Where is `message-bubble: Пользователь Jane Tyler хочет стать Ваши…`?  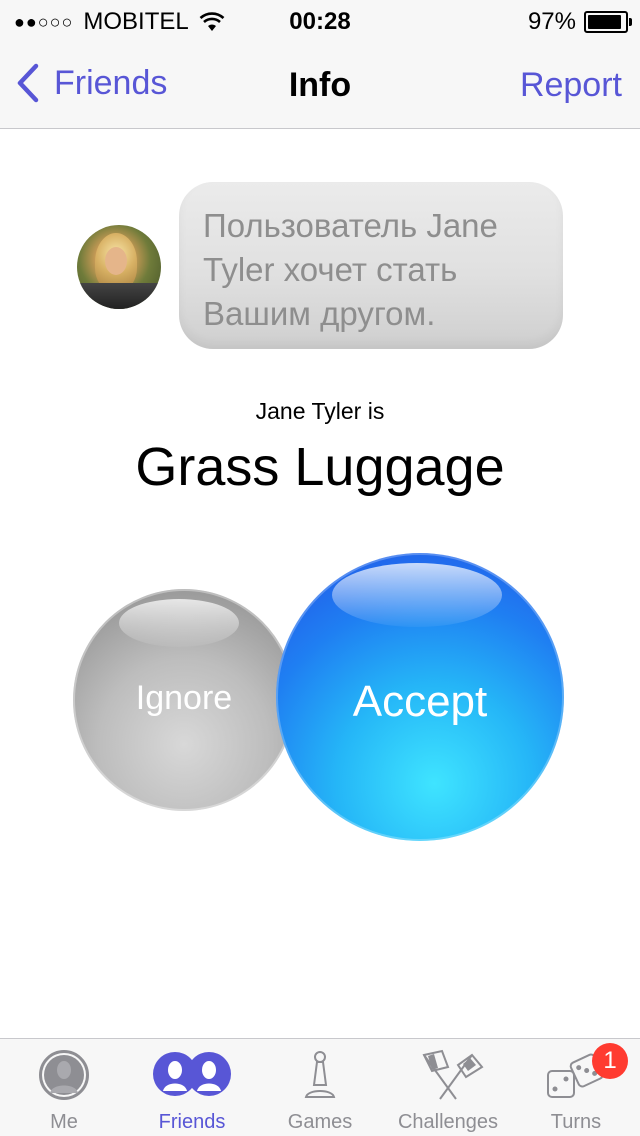
message-bubble: Пользователь Jane Tyler хочет стать Ваши… is located at coordinates (371, 265).